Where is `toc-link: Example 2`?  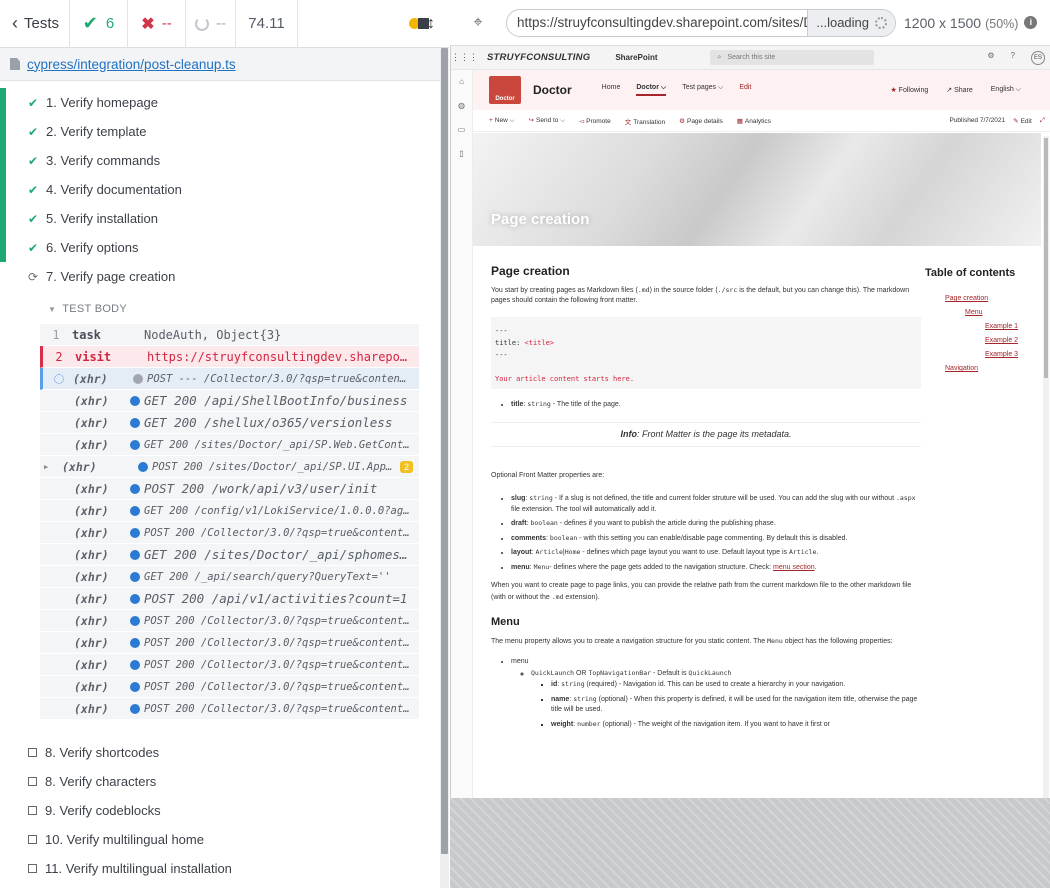
toc-link: Example 2 is located at coordinates (1003, 341).